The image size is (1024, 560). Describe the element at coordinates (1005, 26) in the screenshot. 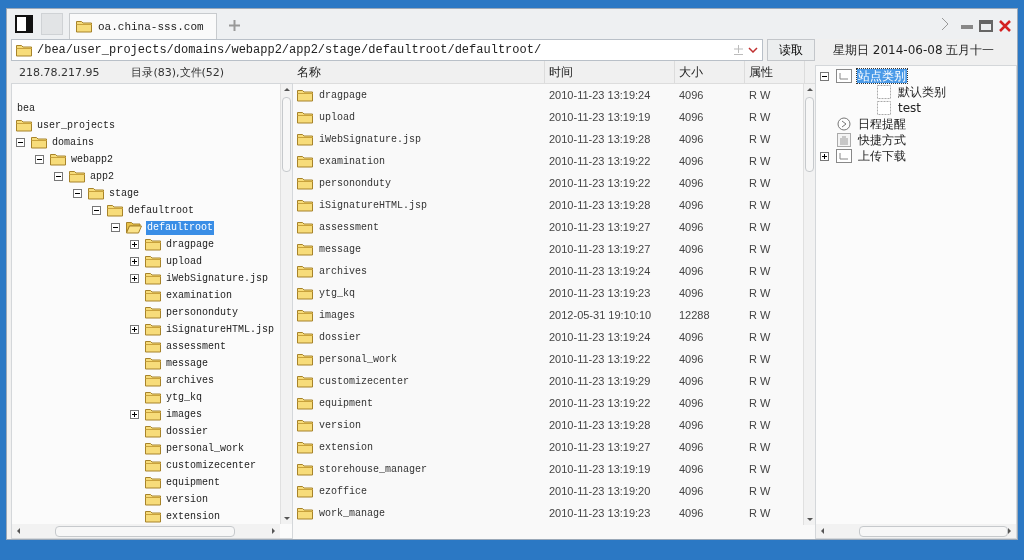

I see `close-icon` at that location.